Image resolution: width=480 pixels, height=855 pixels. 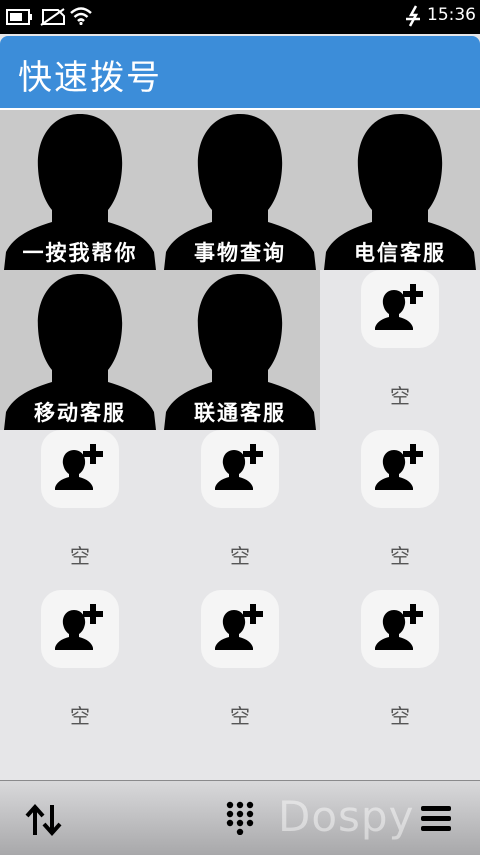 What do you see at coordinates (240, 413) in the screenshot?
I see `contact-name: 联通客服` at bounding box center [240, 413].